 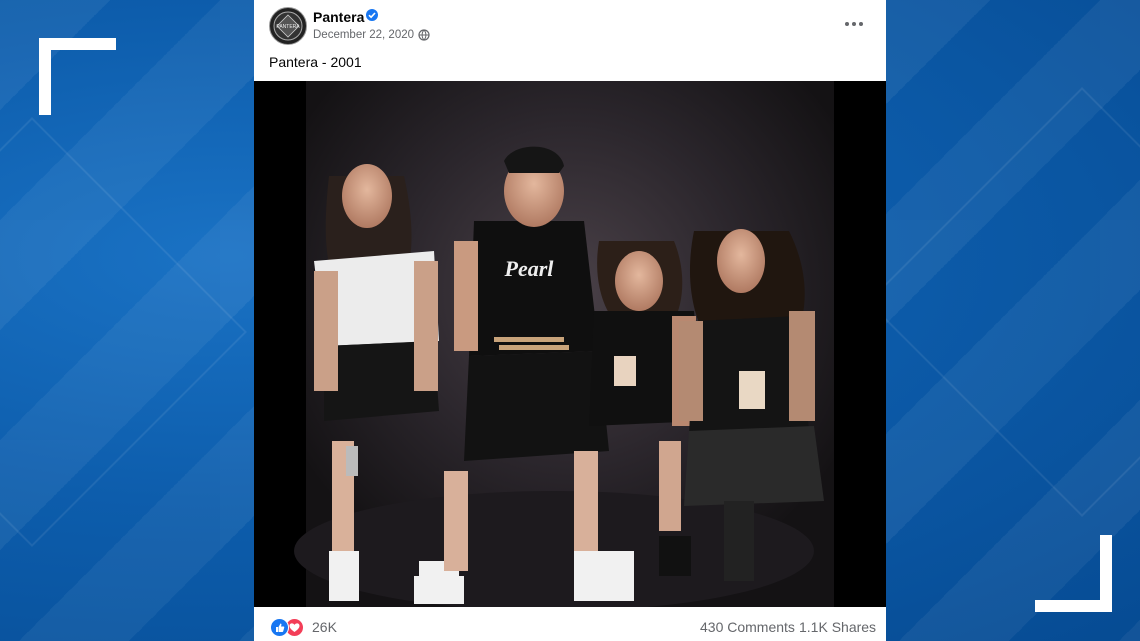 What do you see at coordinates (1073, 573) in the screenshot?
I see `corner-bracket-bottom-right` at bounding box center [1073, 573].